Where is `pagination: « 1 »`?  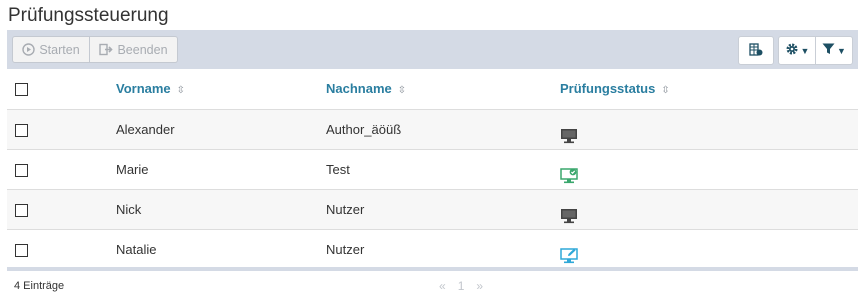 pagination: « 1 » is located at coordinates (461, 286).